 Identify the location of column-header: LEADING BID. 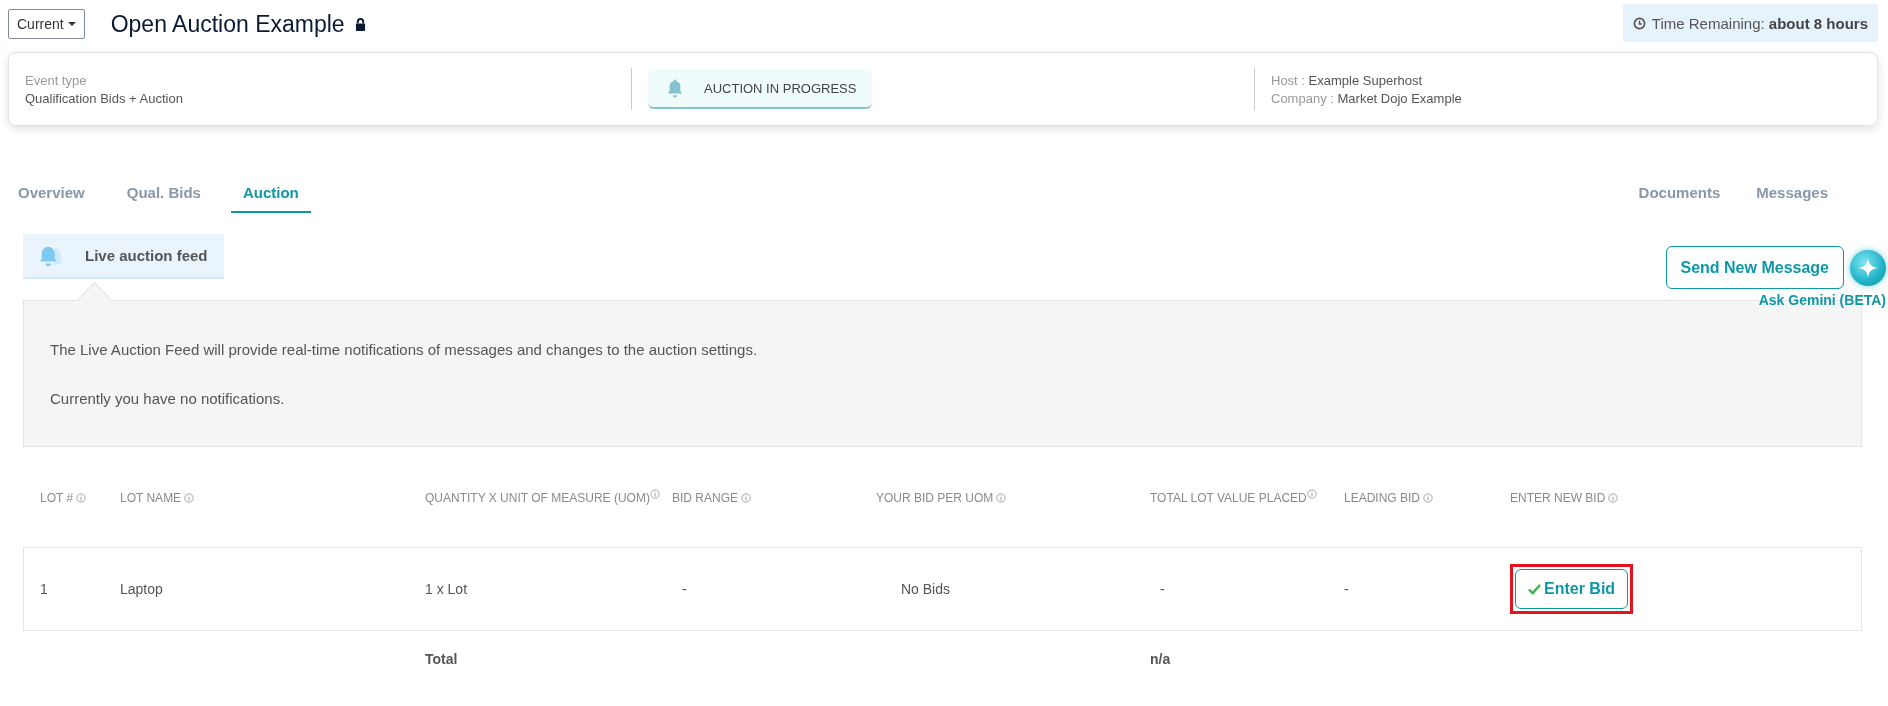
(1382, 498).